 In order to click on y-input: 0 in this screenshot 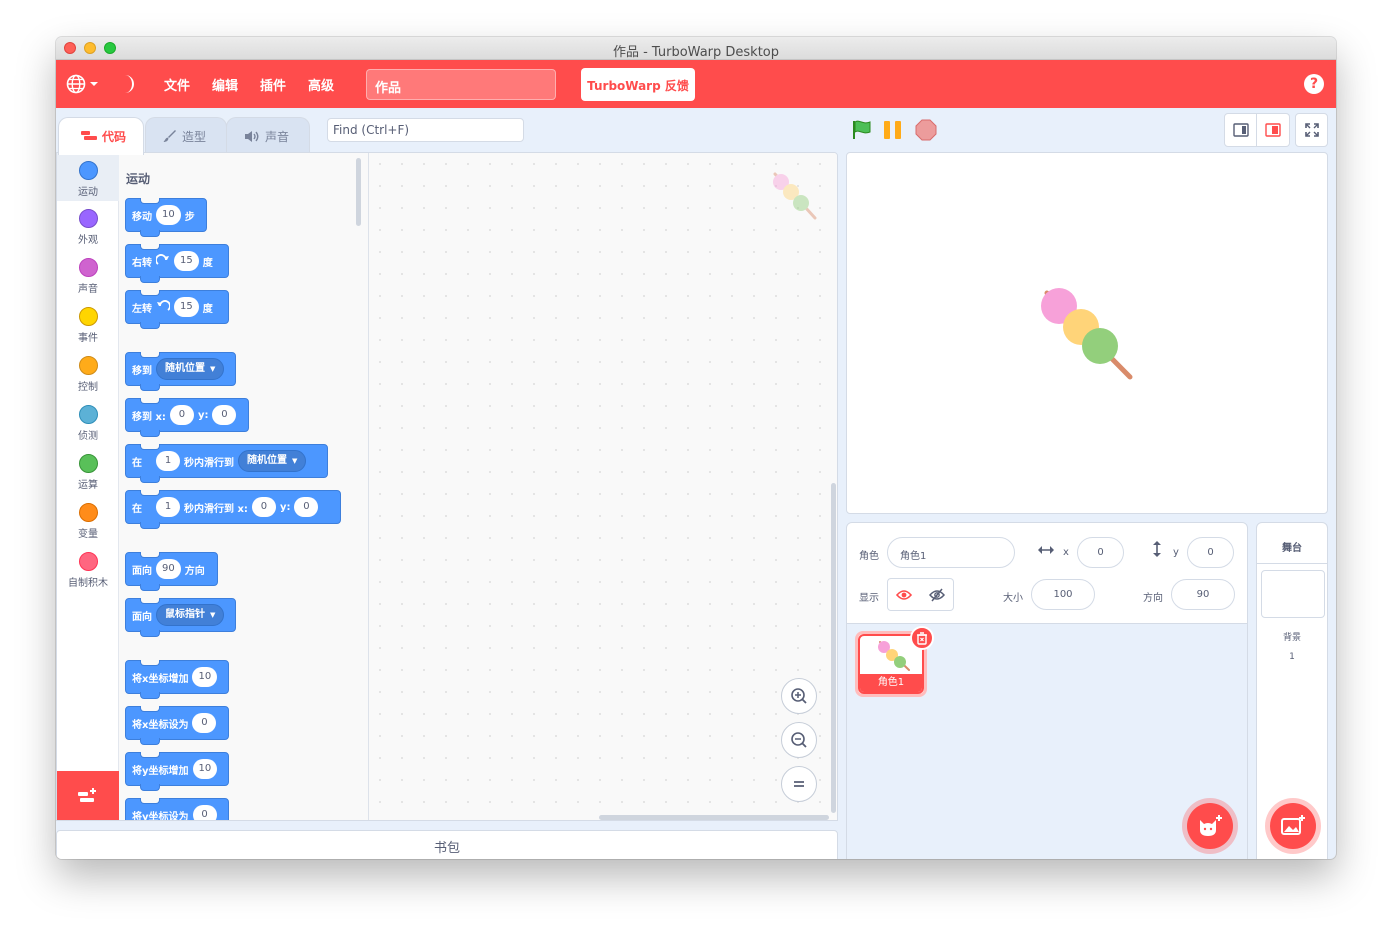, I will do `click(1210, 552)`.